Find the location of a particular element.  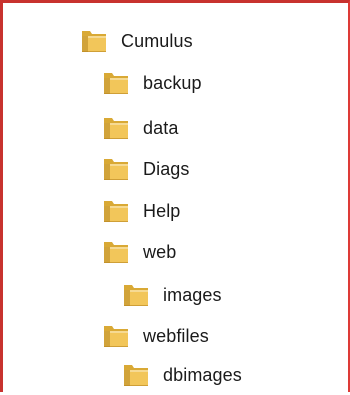

tree-item-diags: Diags is located at coordinates (145, 169).